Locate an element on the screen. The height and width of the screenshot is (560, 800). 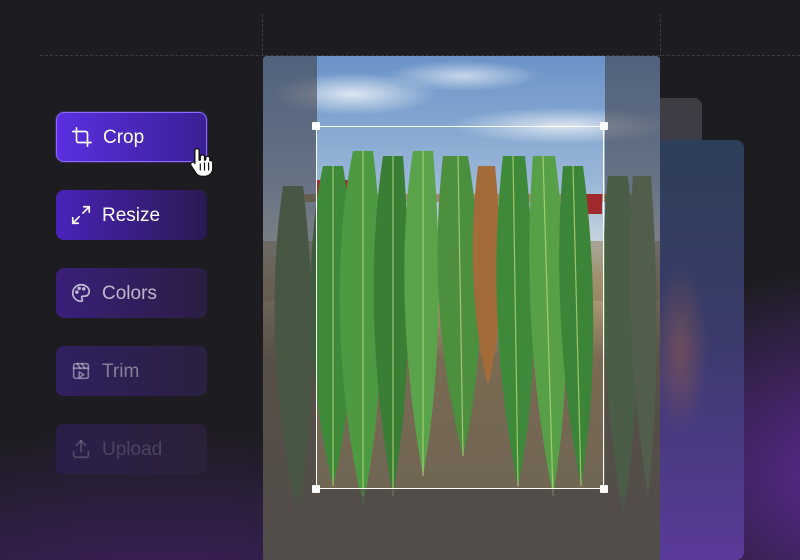
ghost-preview is located at coordinates (690, 350).